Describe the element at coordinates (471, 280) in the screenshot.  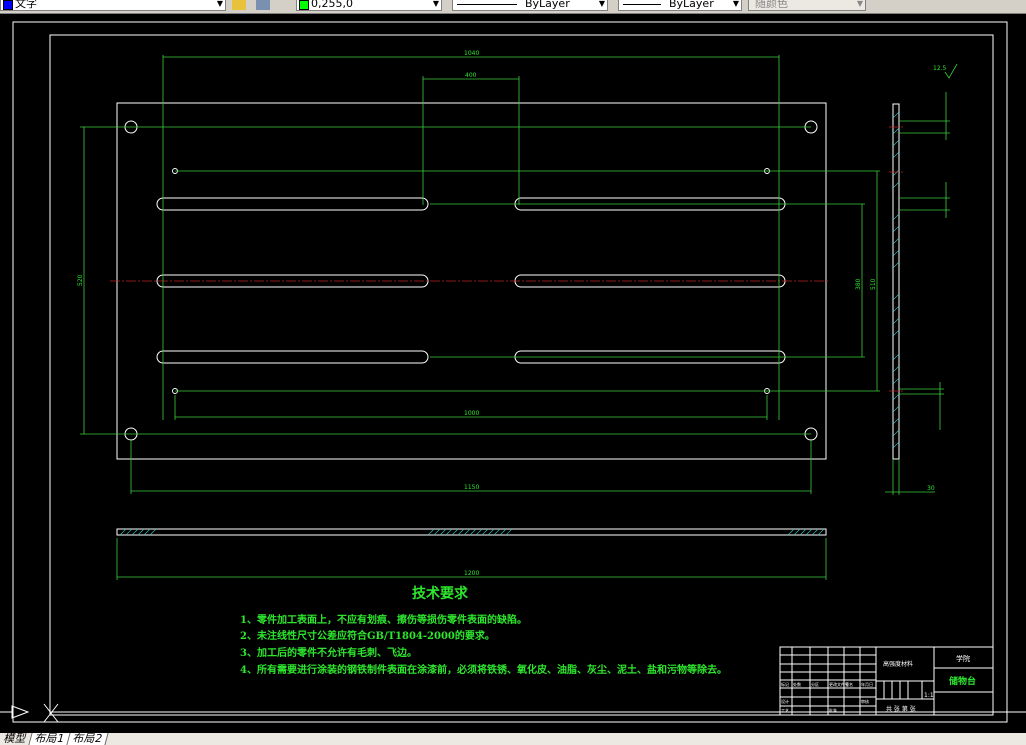
I see `slots` at that location.